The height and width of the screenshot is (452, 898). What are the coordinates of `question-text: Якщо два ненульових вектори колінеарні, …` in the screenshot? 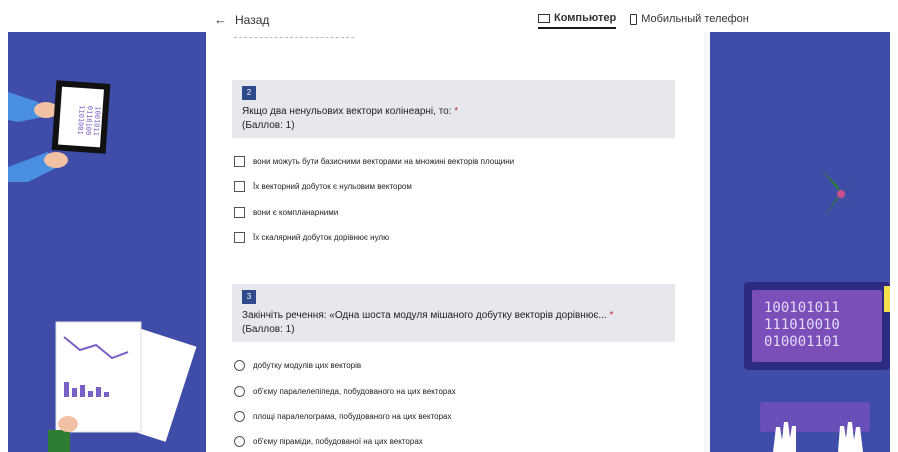 It's located at (350, 111).